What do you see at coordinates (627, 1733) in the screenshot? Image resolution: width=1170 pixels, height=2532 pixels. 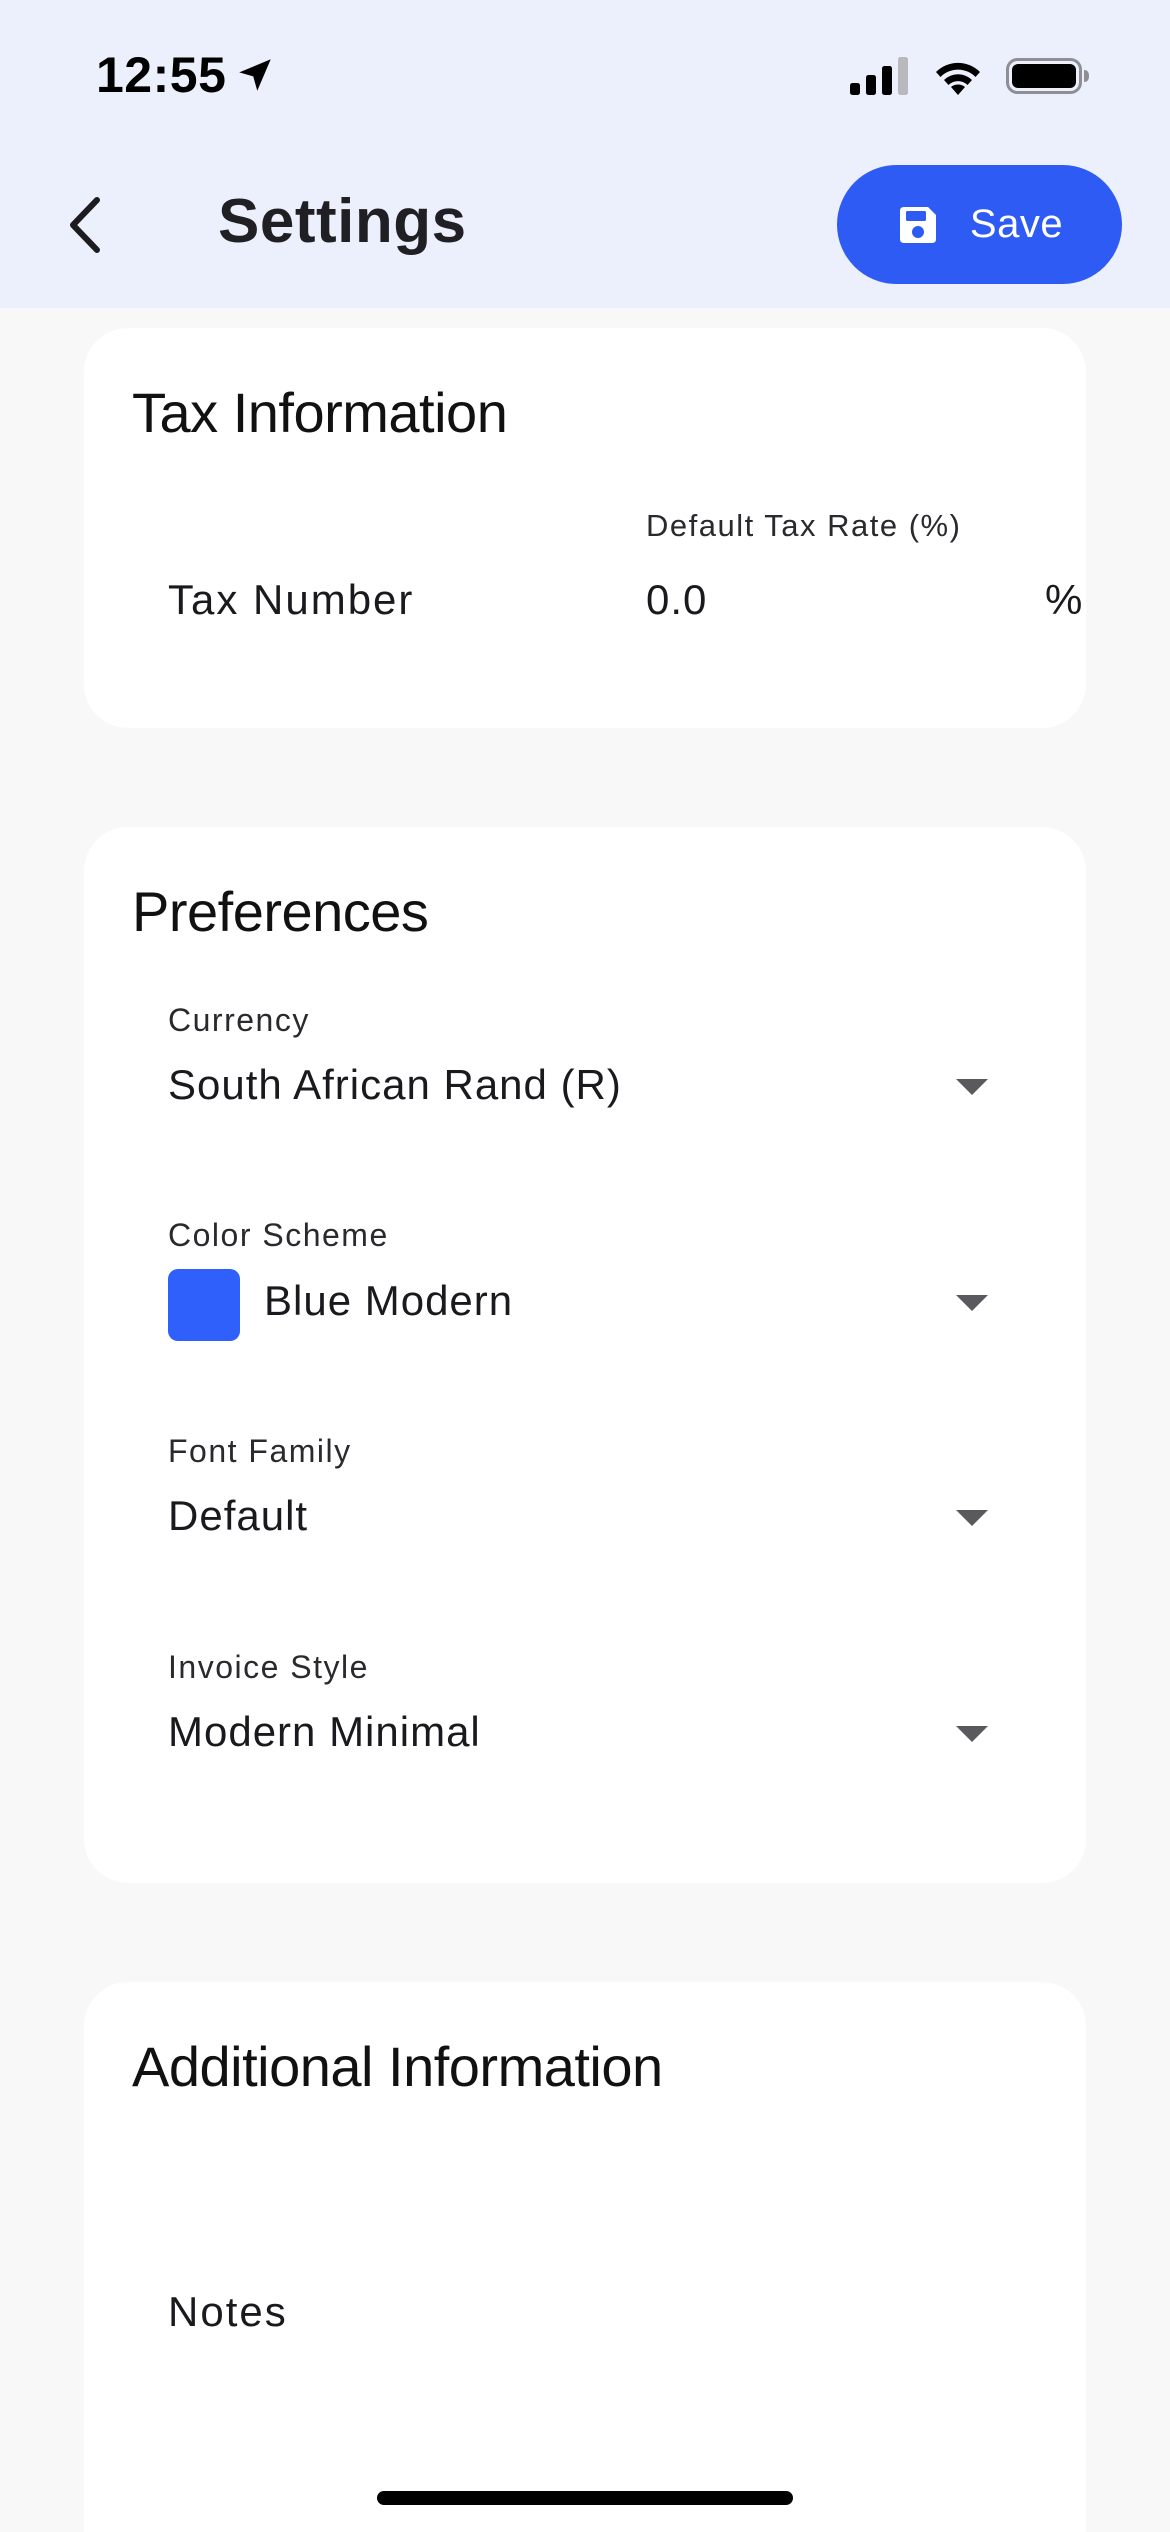 I see `invoice-style-dropdown: Modern Minimal` at bounding box center [627, 1733].